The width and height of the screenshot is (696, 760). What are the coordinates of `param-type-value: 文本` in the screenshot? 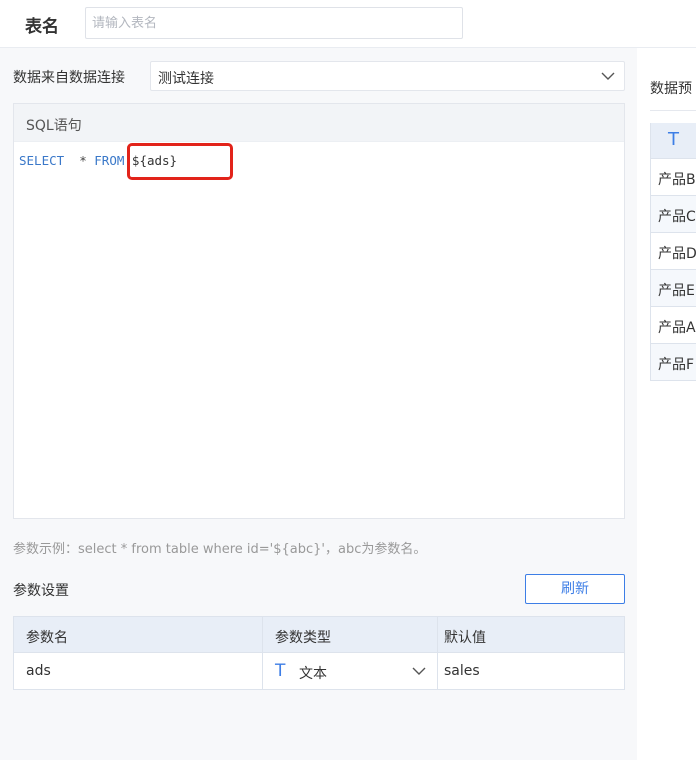 It's located at (313, 674).